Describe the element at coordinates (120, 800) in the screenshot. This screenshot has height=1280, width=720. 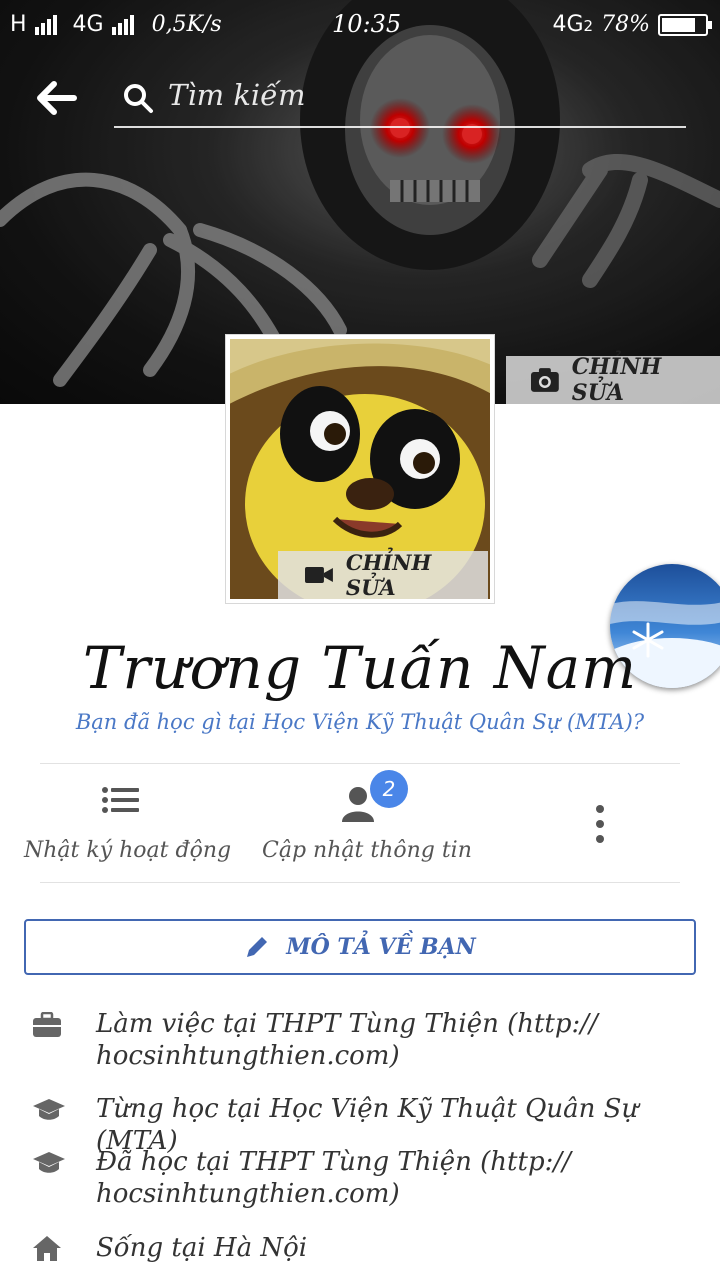
I see `list-icon` at that location.